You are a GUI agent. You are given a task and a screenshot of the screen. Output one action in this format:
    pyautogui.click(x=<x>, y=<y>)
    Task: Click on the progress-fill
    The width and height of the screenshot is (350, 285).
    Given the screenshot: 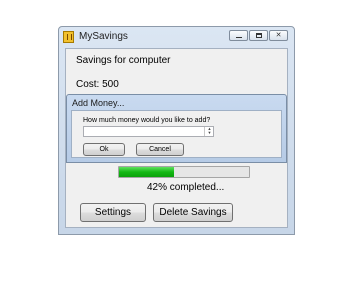 What is the action you would take?
    pyautogui.click(x=146, y=172)
    